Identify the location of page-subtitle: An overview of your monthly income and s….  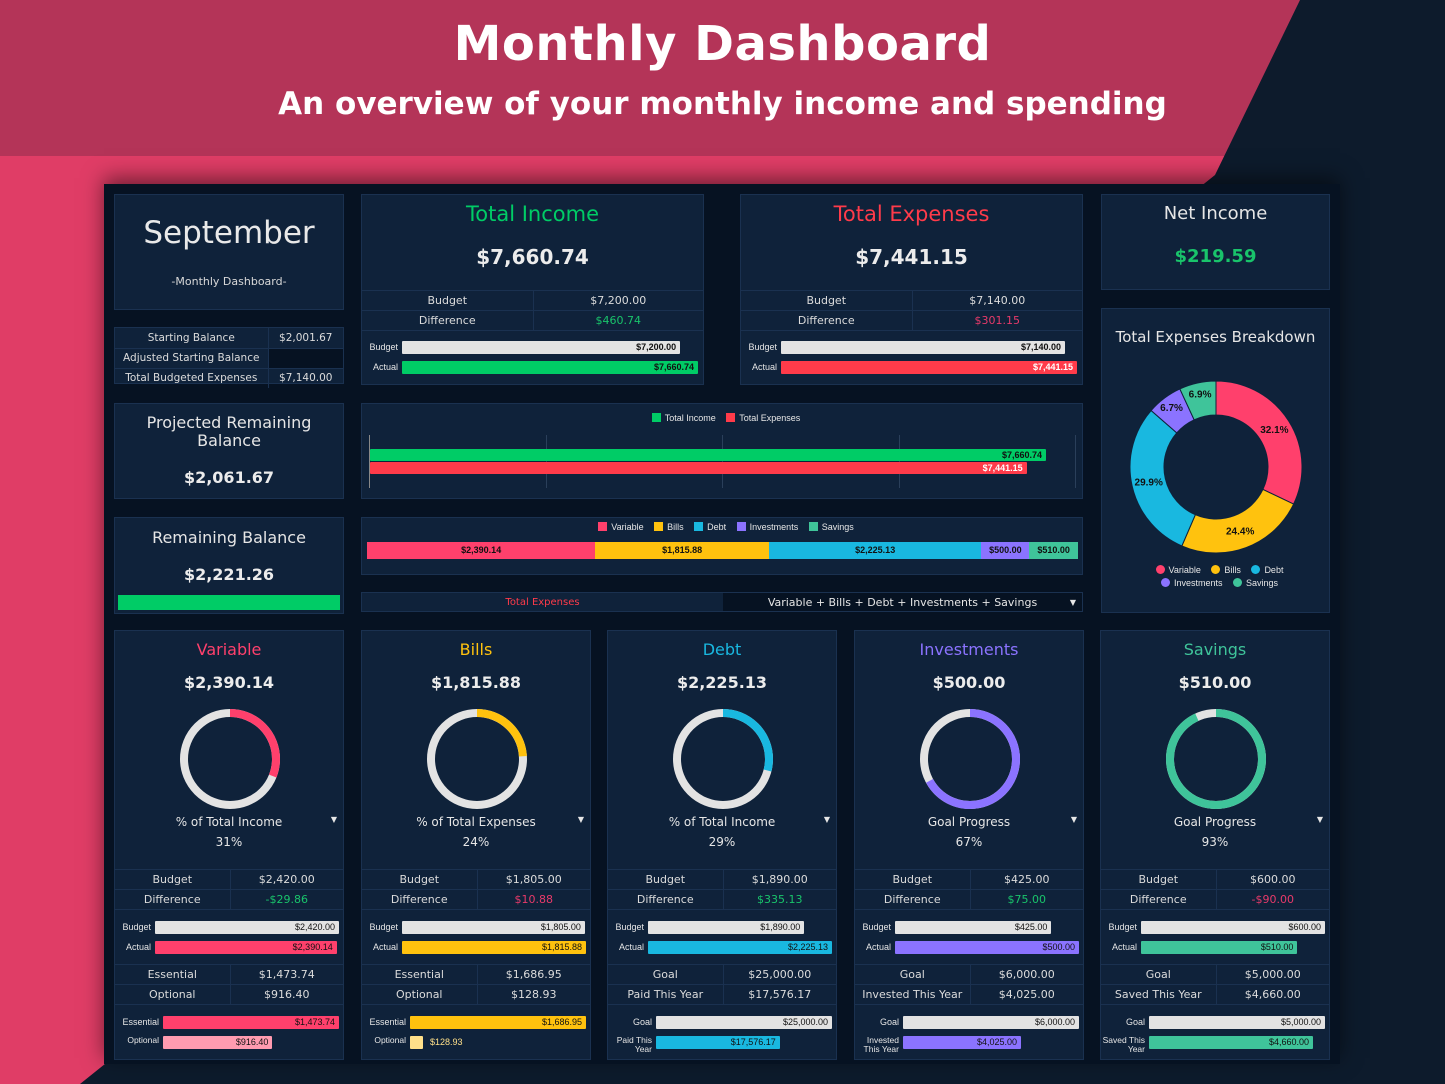
(722, 104).